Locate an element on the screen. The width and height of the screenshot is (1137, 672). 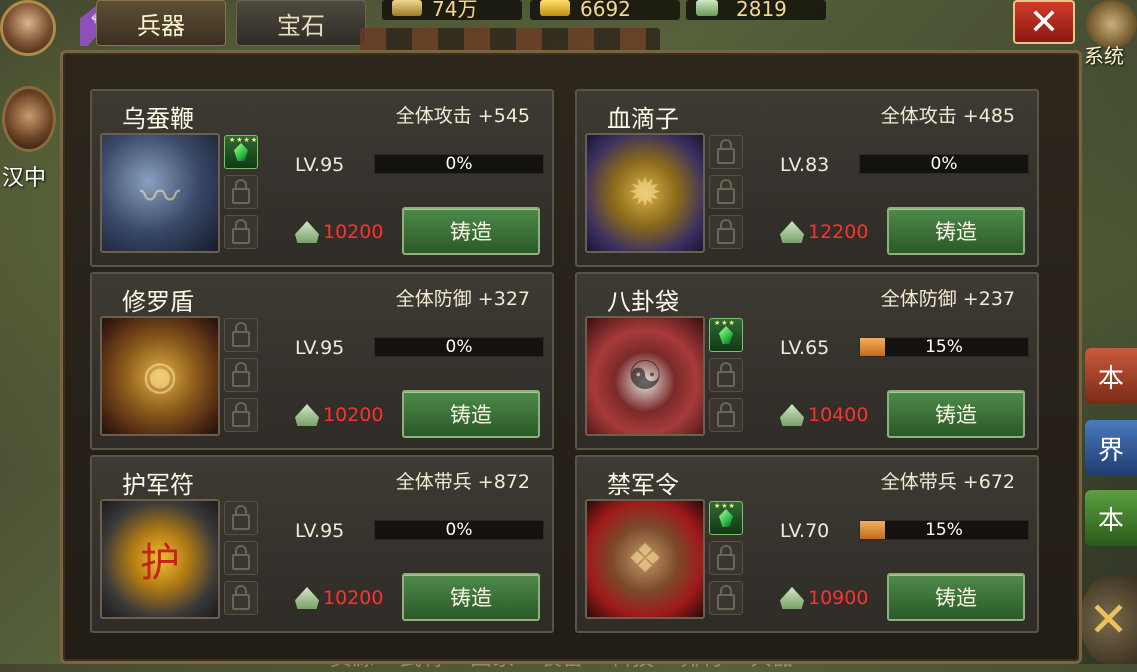
tab-weapon-label: 兵器 is located at coordinates (161, 25).